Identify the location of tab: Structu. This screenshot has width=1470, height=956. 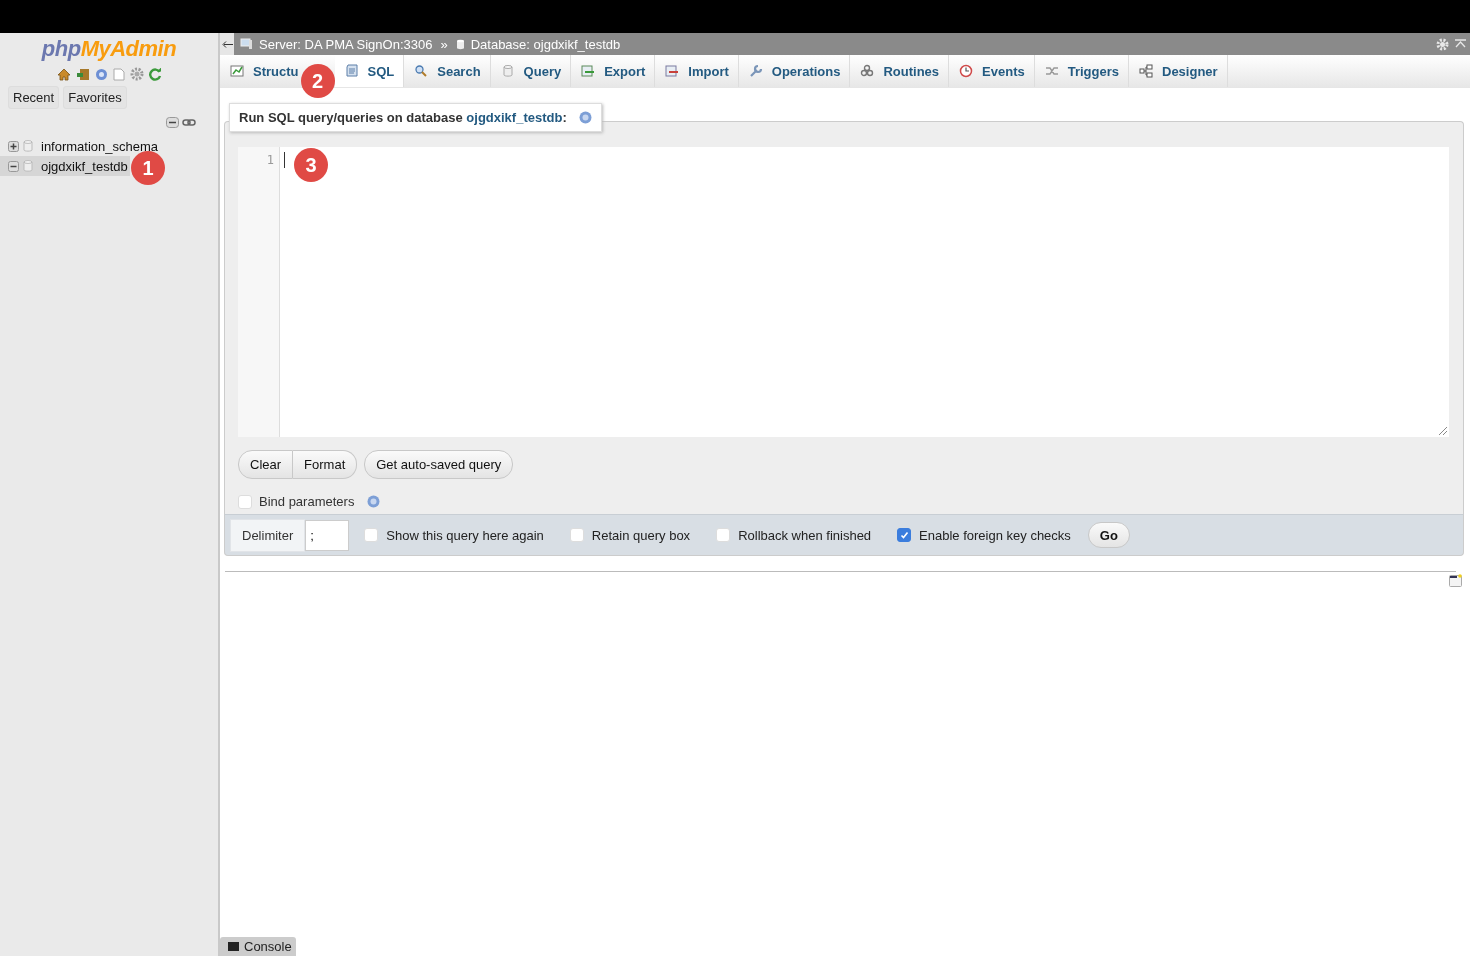
(260, 71).